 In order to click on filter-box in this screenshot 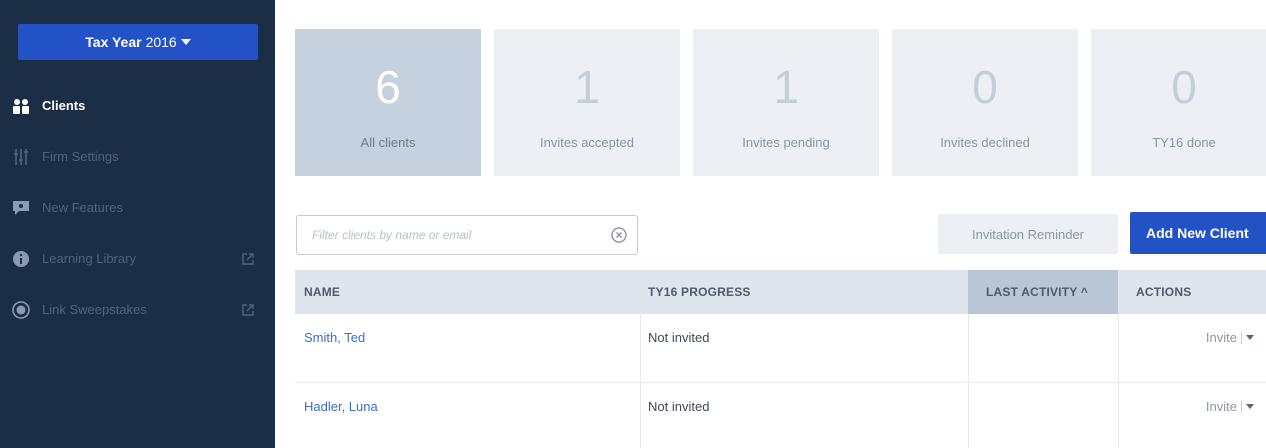, I will do `click(467, 235)`.